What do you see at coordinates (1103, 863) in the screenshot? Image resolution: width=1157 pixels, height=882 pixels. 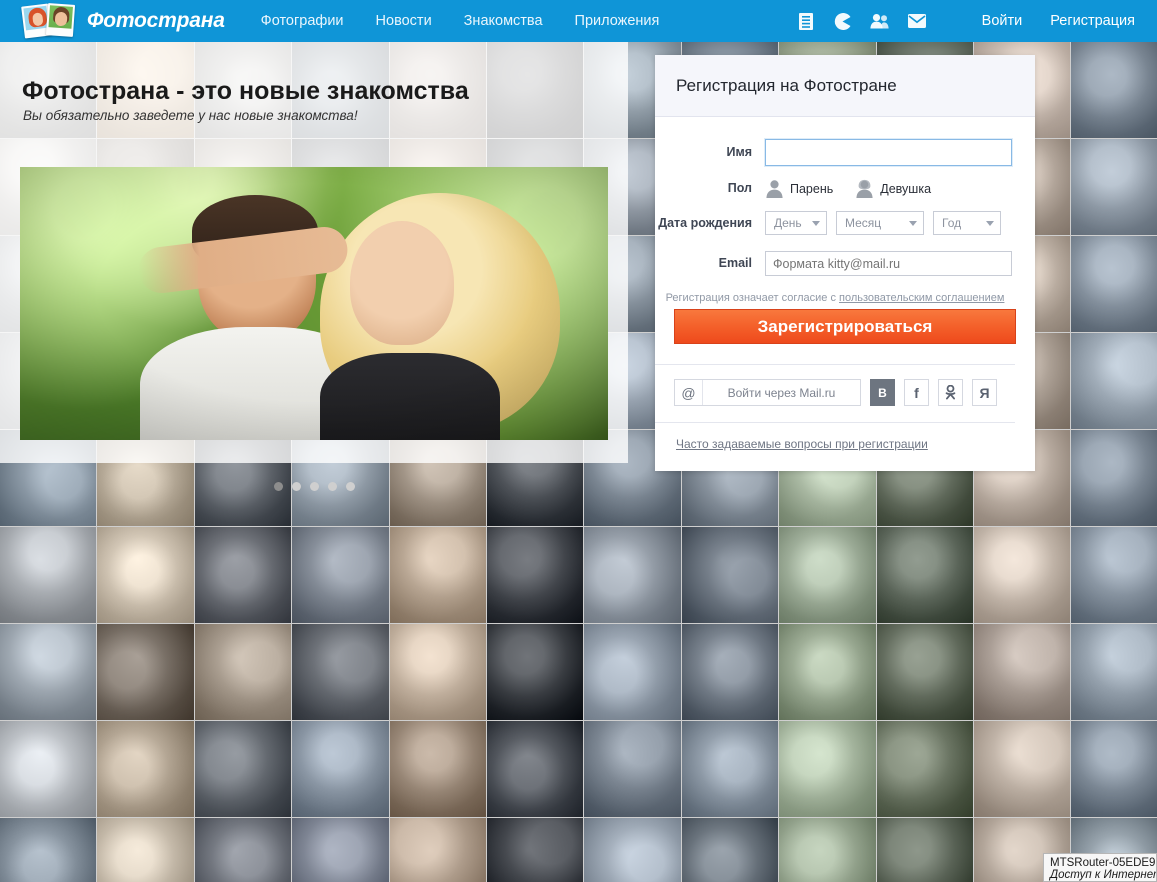 I see `network-ssid: MTSRouter-05EDE9` at bounding box center [1103, 863].